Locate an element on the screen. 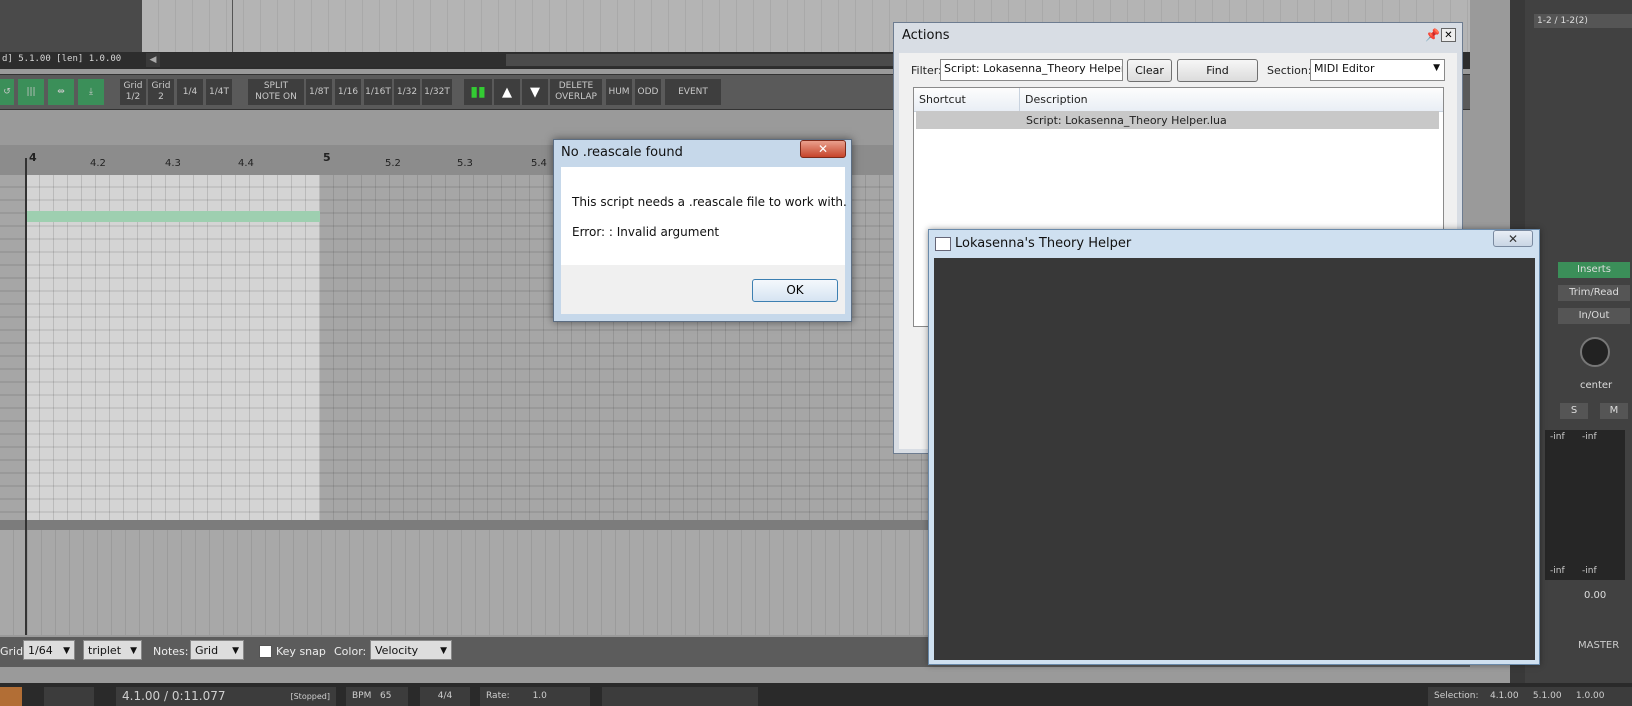 The height and width of the screenshot is (706, 1632). grid-half-button: Grid 1/2 is located at coordinates (133, 92).